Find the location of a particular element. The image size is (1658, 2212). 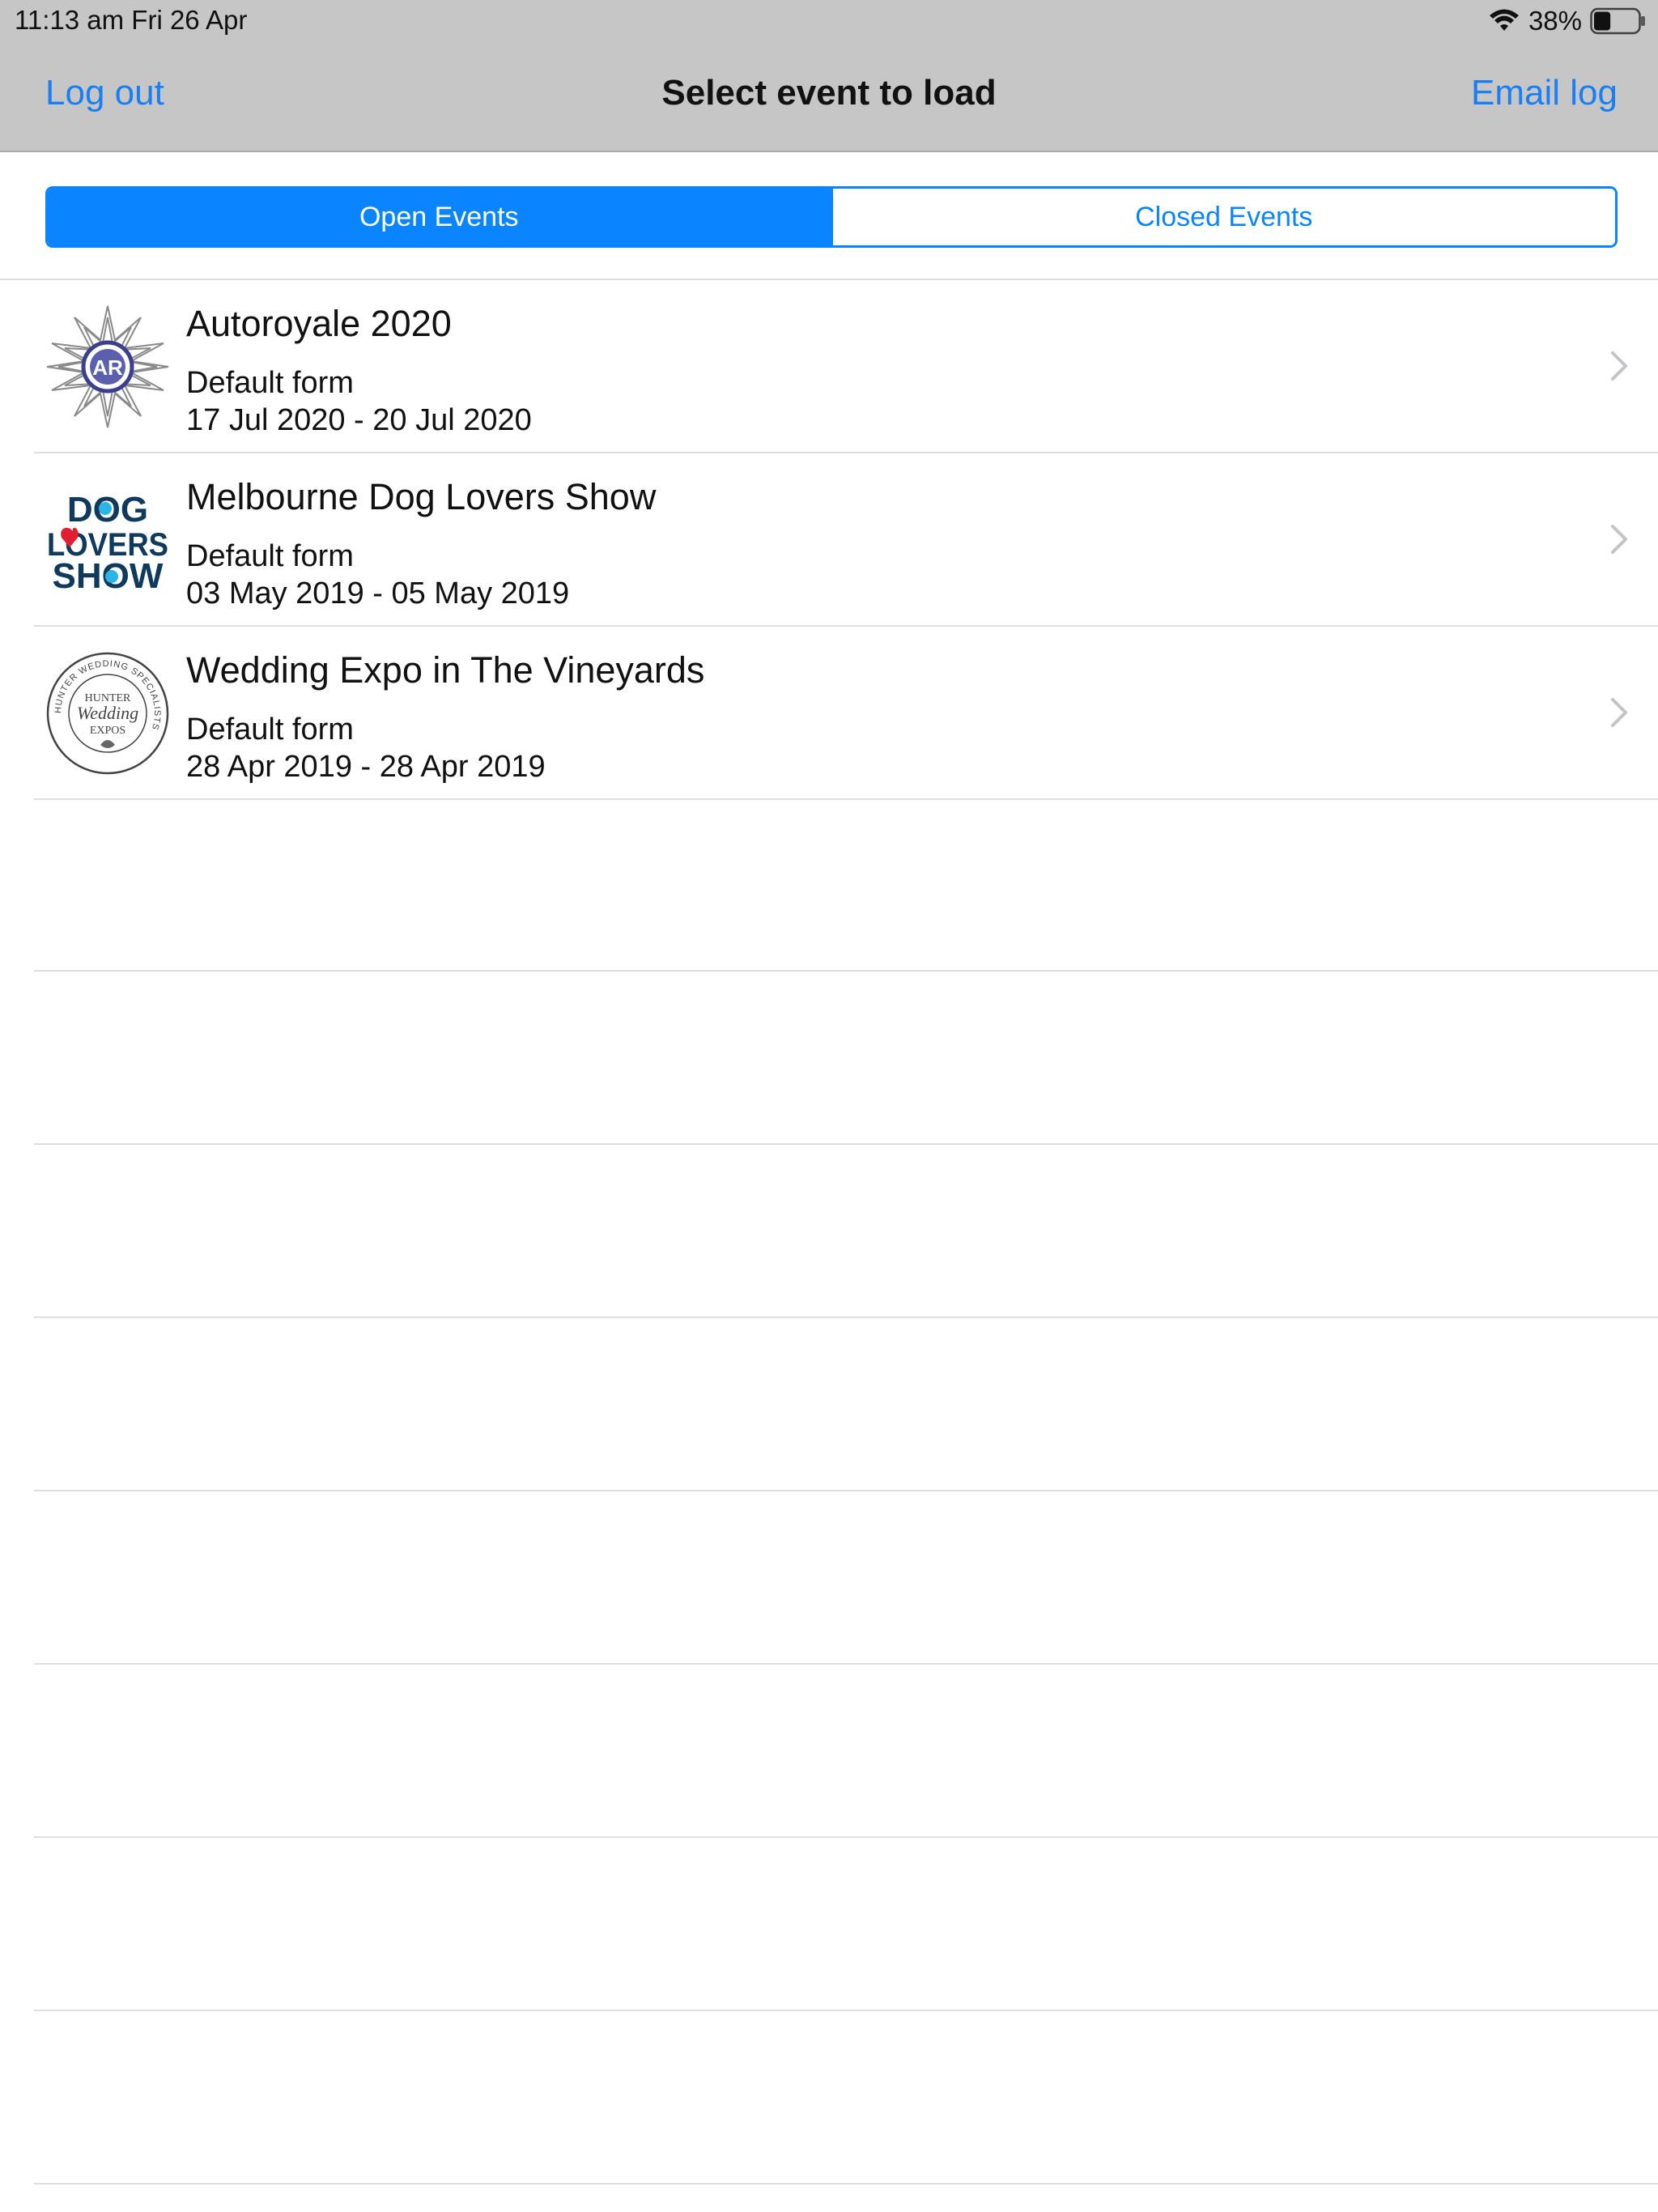

battery-icon is located at coordinates (1617, 21).